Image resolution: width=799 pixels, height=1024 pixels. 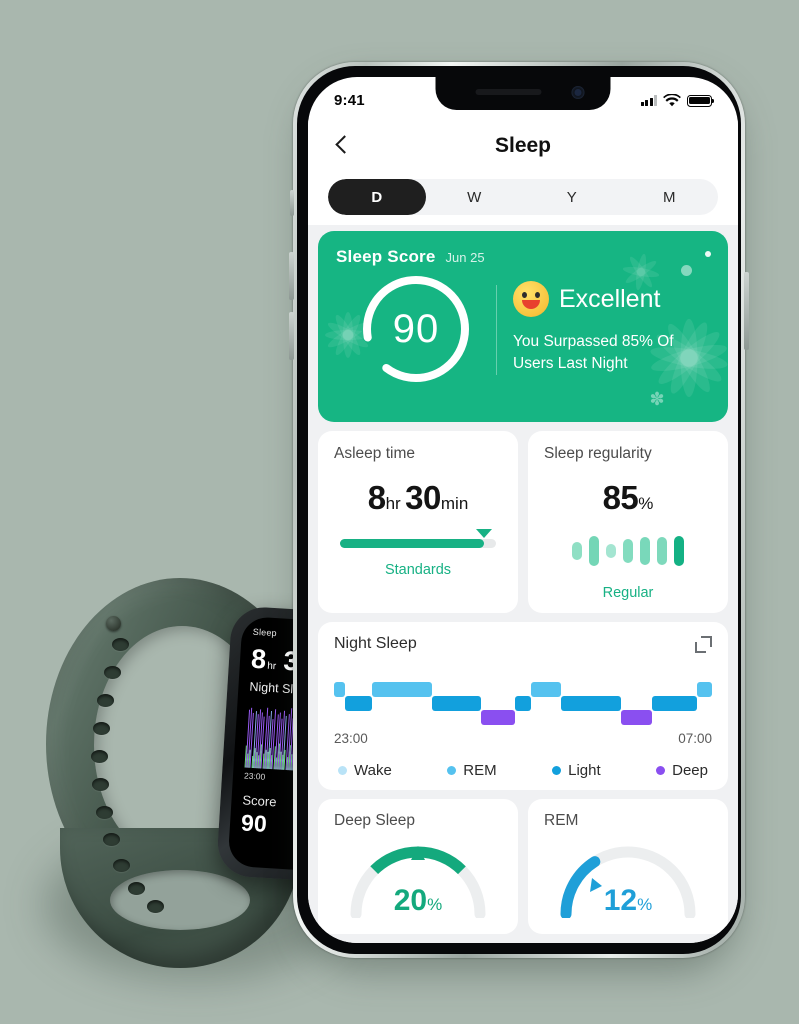 I want to click on score-card-date: Jun 25, so click(x=465, y=257).